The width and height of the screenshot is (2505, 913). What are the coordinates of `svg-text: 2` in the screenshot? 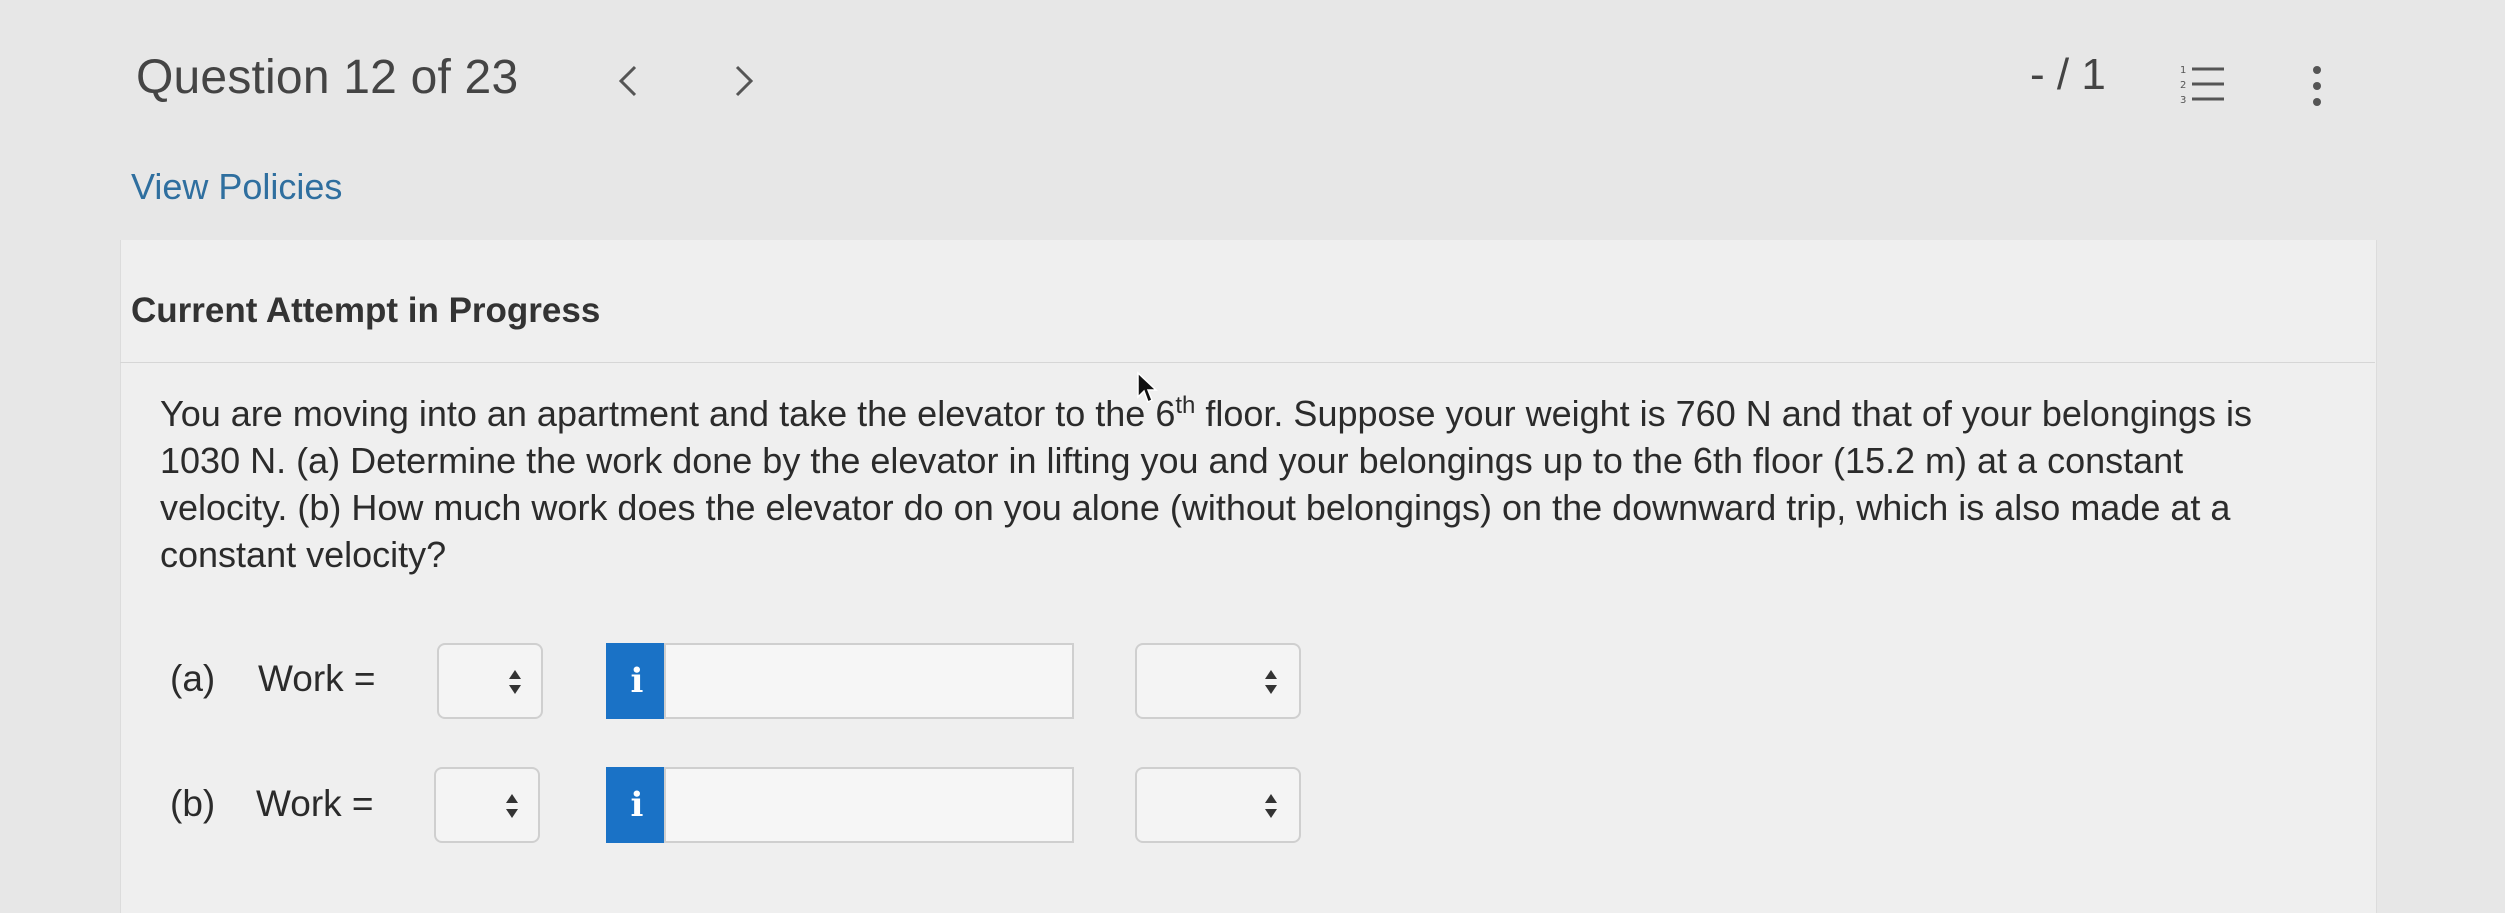 It's located at (2183, 85).